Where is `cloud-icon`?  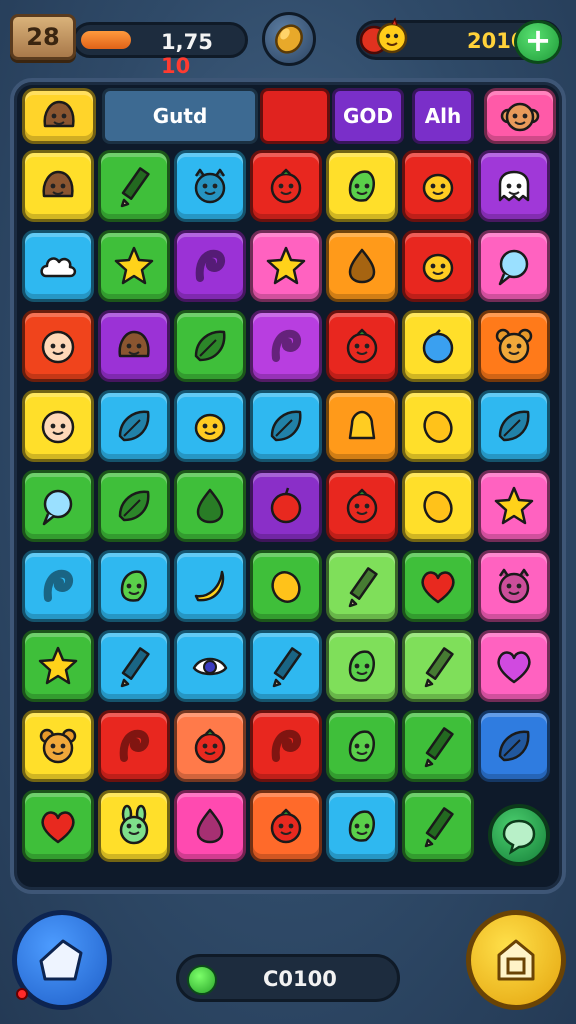
cloud-icon is located at coordinates (58, 267).